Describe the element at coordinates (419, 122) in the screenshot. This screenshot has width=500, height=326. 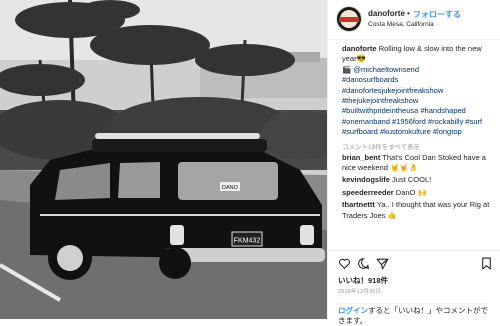
I see `caption-hashtag-line: #onemanband #1956ford #rockabilly #surf` at that location.